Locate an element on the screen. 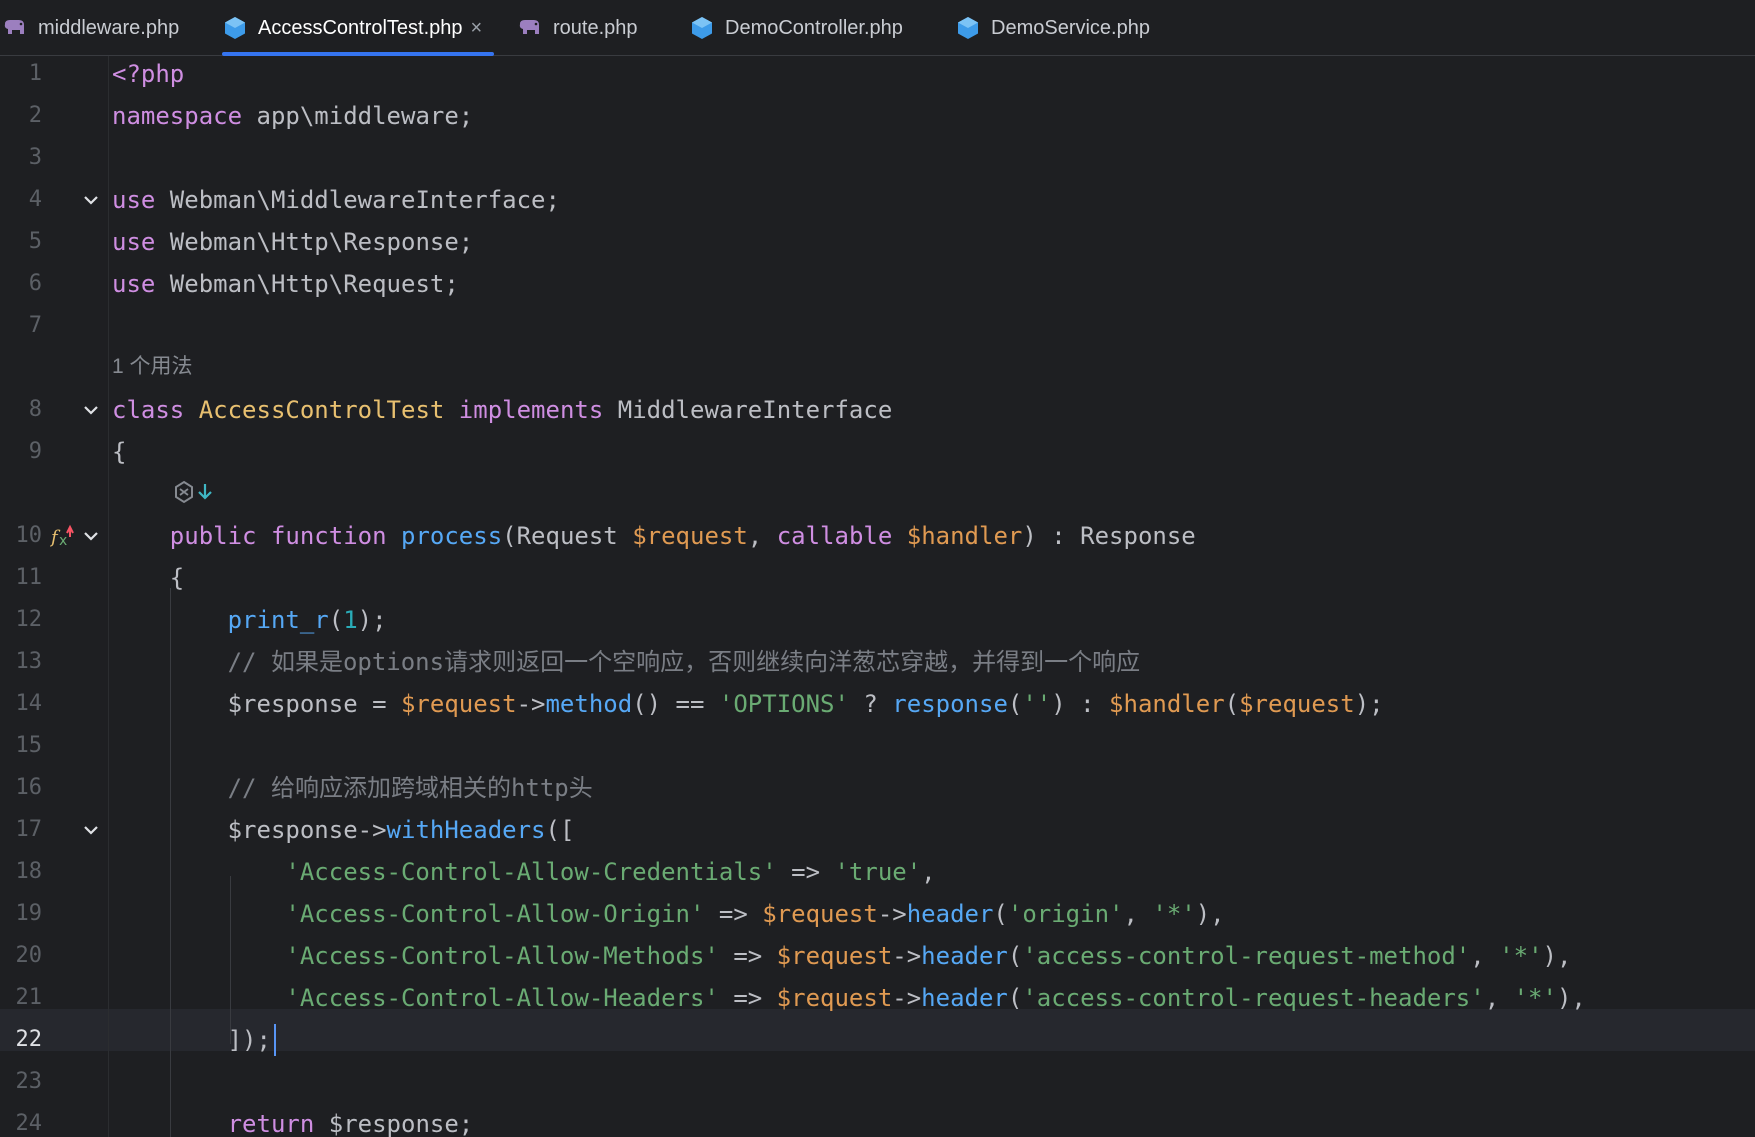  code-text: // 给响应添加跨域相关的http头 is located at coordinates (352, 788).